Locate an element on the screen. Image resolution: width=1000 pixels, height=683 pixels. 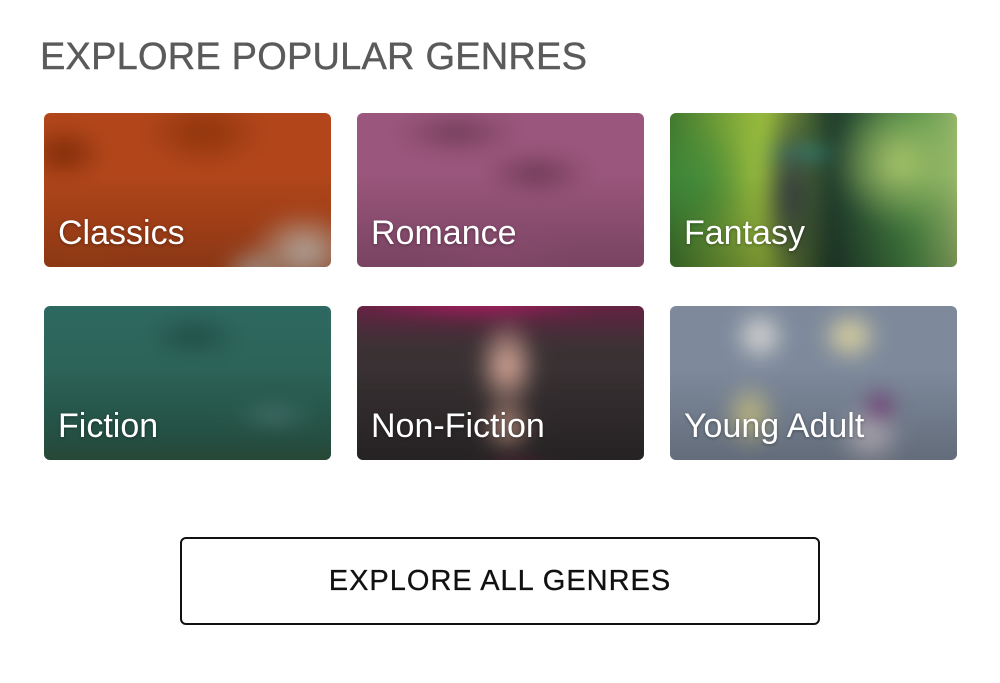
genre-tile-non-fiction: Non-Fiction is located at coordinates (500, 383).